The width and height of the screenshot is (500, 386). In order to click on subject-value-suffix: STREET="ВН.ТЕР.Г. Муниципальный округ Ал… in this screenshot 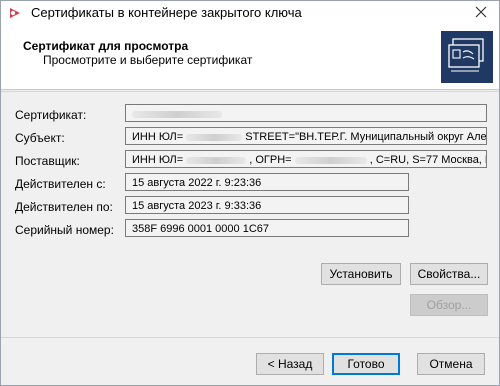, I will do `click(366, 137)`.